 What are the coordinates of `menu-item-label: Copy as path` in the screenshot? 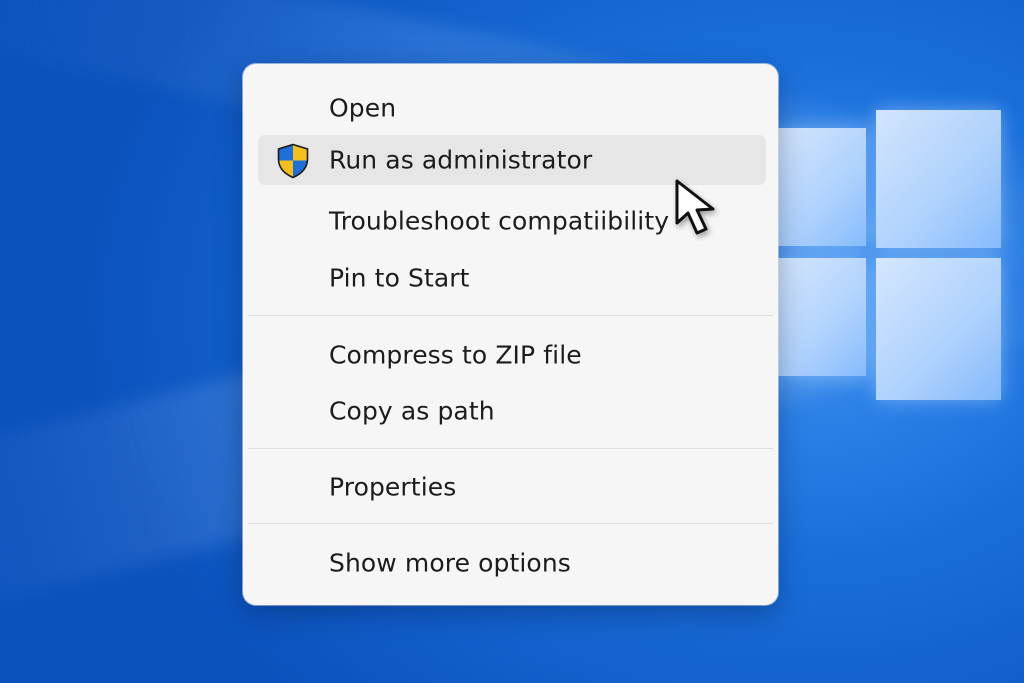 It's located at (412, 411).